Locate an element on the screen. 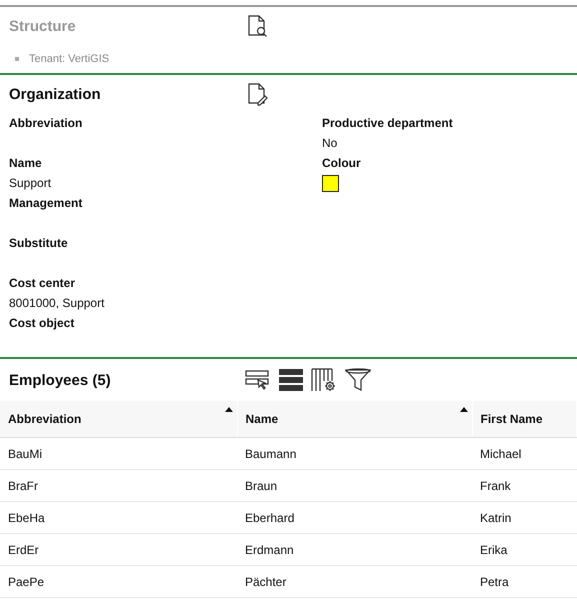 The height and width of the screenshot is (604, 577). tree-item: Tenant: VertiGIS is located at coordinates (69, 59).